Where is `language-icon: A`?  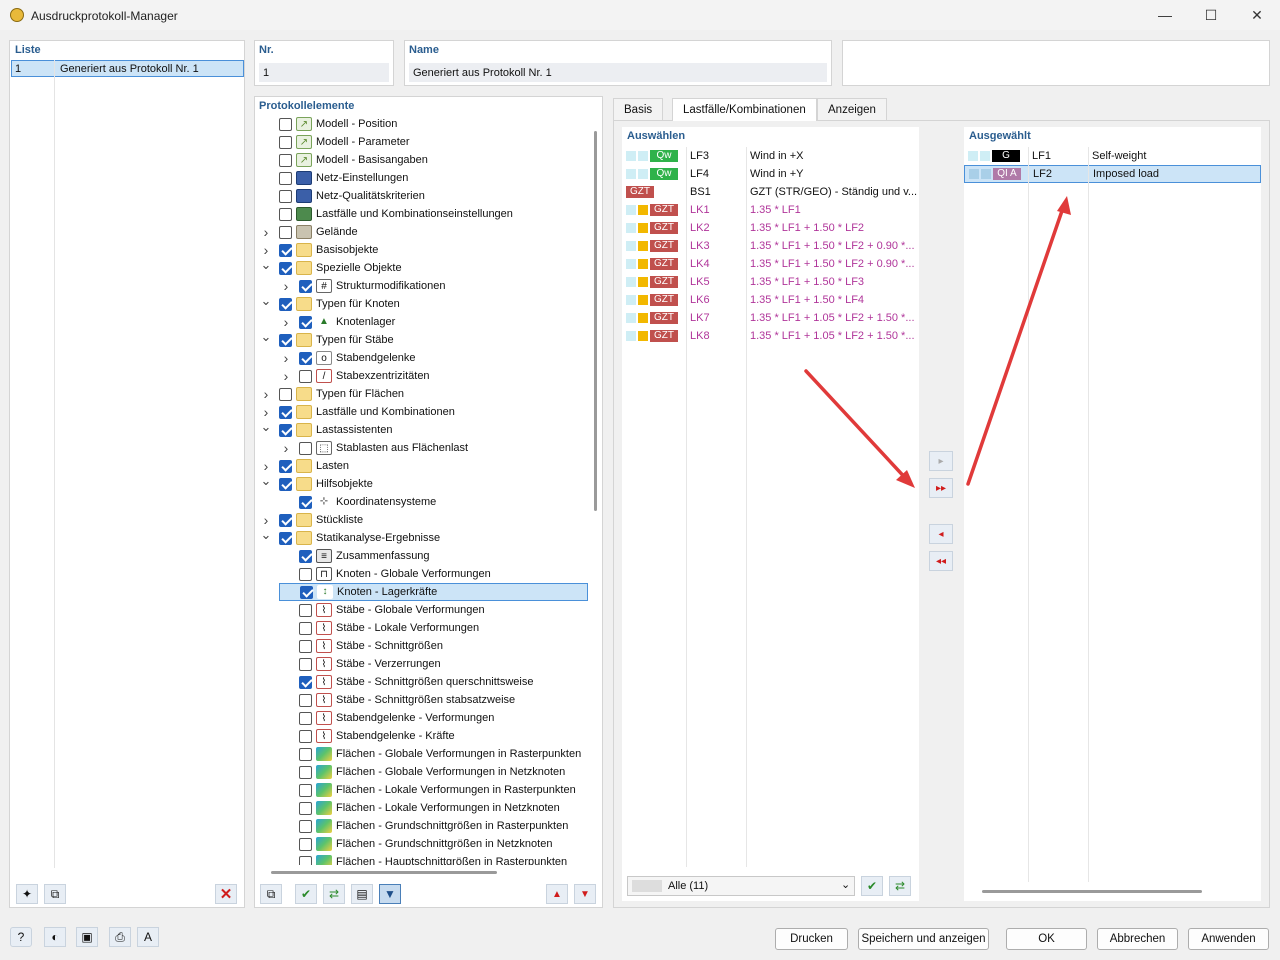
language-icon: A is located at coordinates (148, 937).